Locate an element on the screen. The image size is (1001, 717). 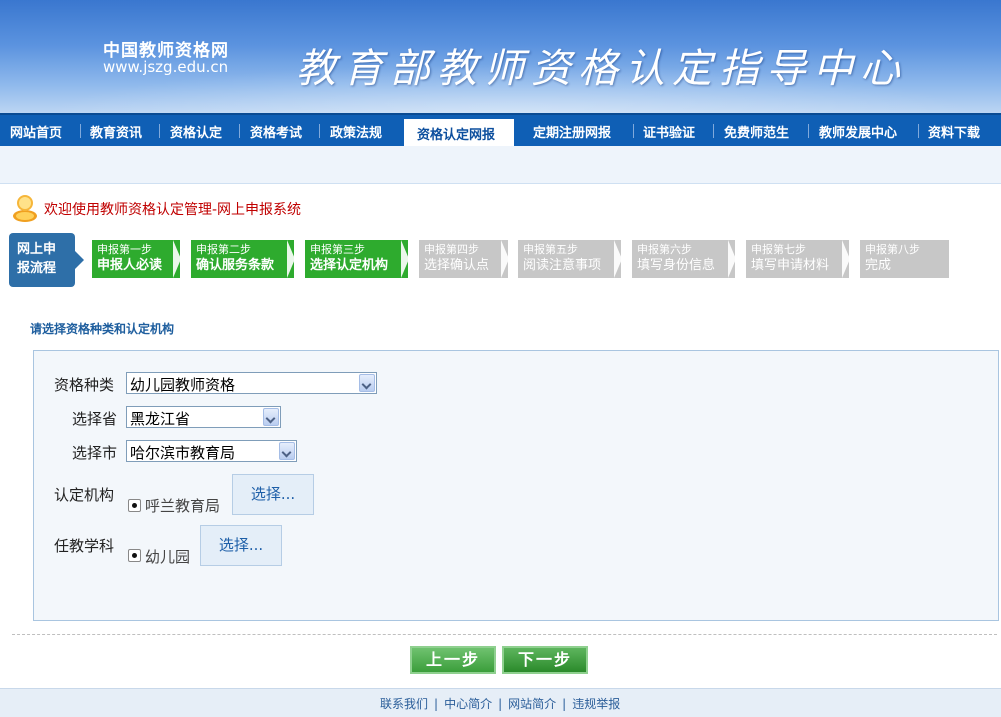
city-label: 选择市 is located at coordinates (95, 453).